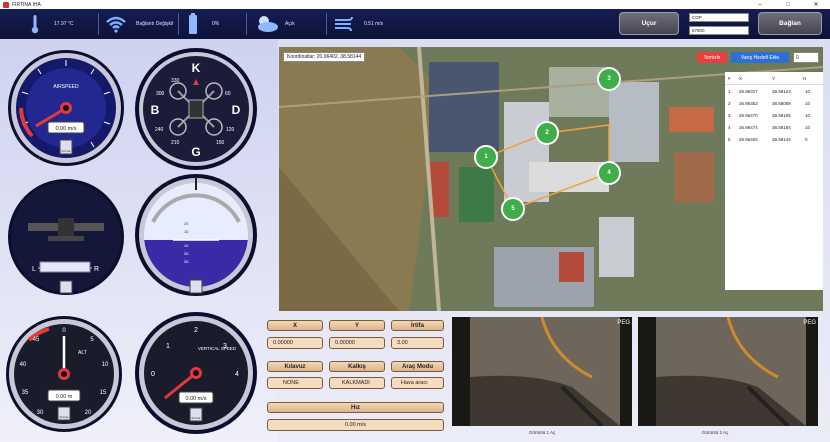 The height and width of the screenshot is (442, 830). Describe the element at coordinates (6, 4) in the screenshot. I see `app-icon` at that location.